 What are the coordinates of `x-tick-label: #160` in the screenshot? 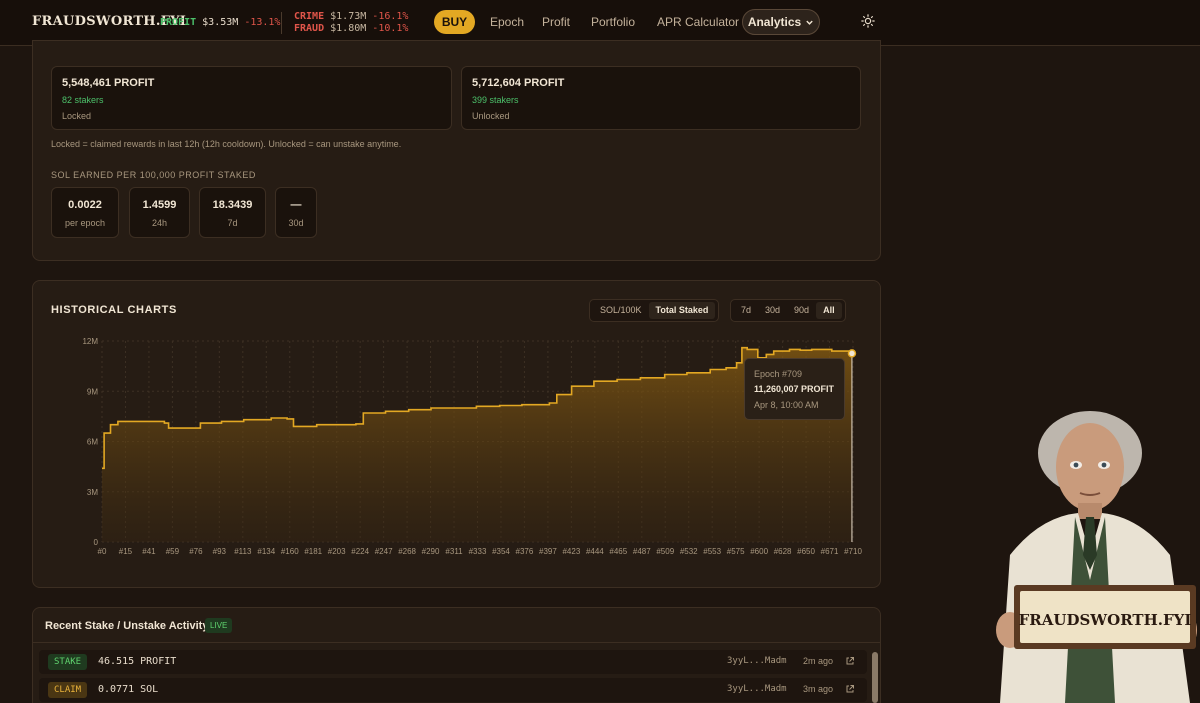 It's located at (290, 551).